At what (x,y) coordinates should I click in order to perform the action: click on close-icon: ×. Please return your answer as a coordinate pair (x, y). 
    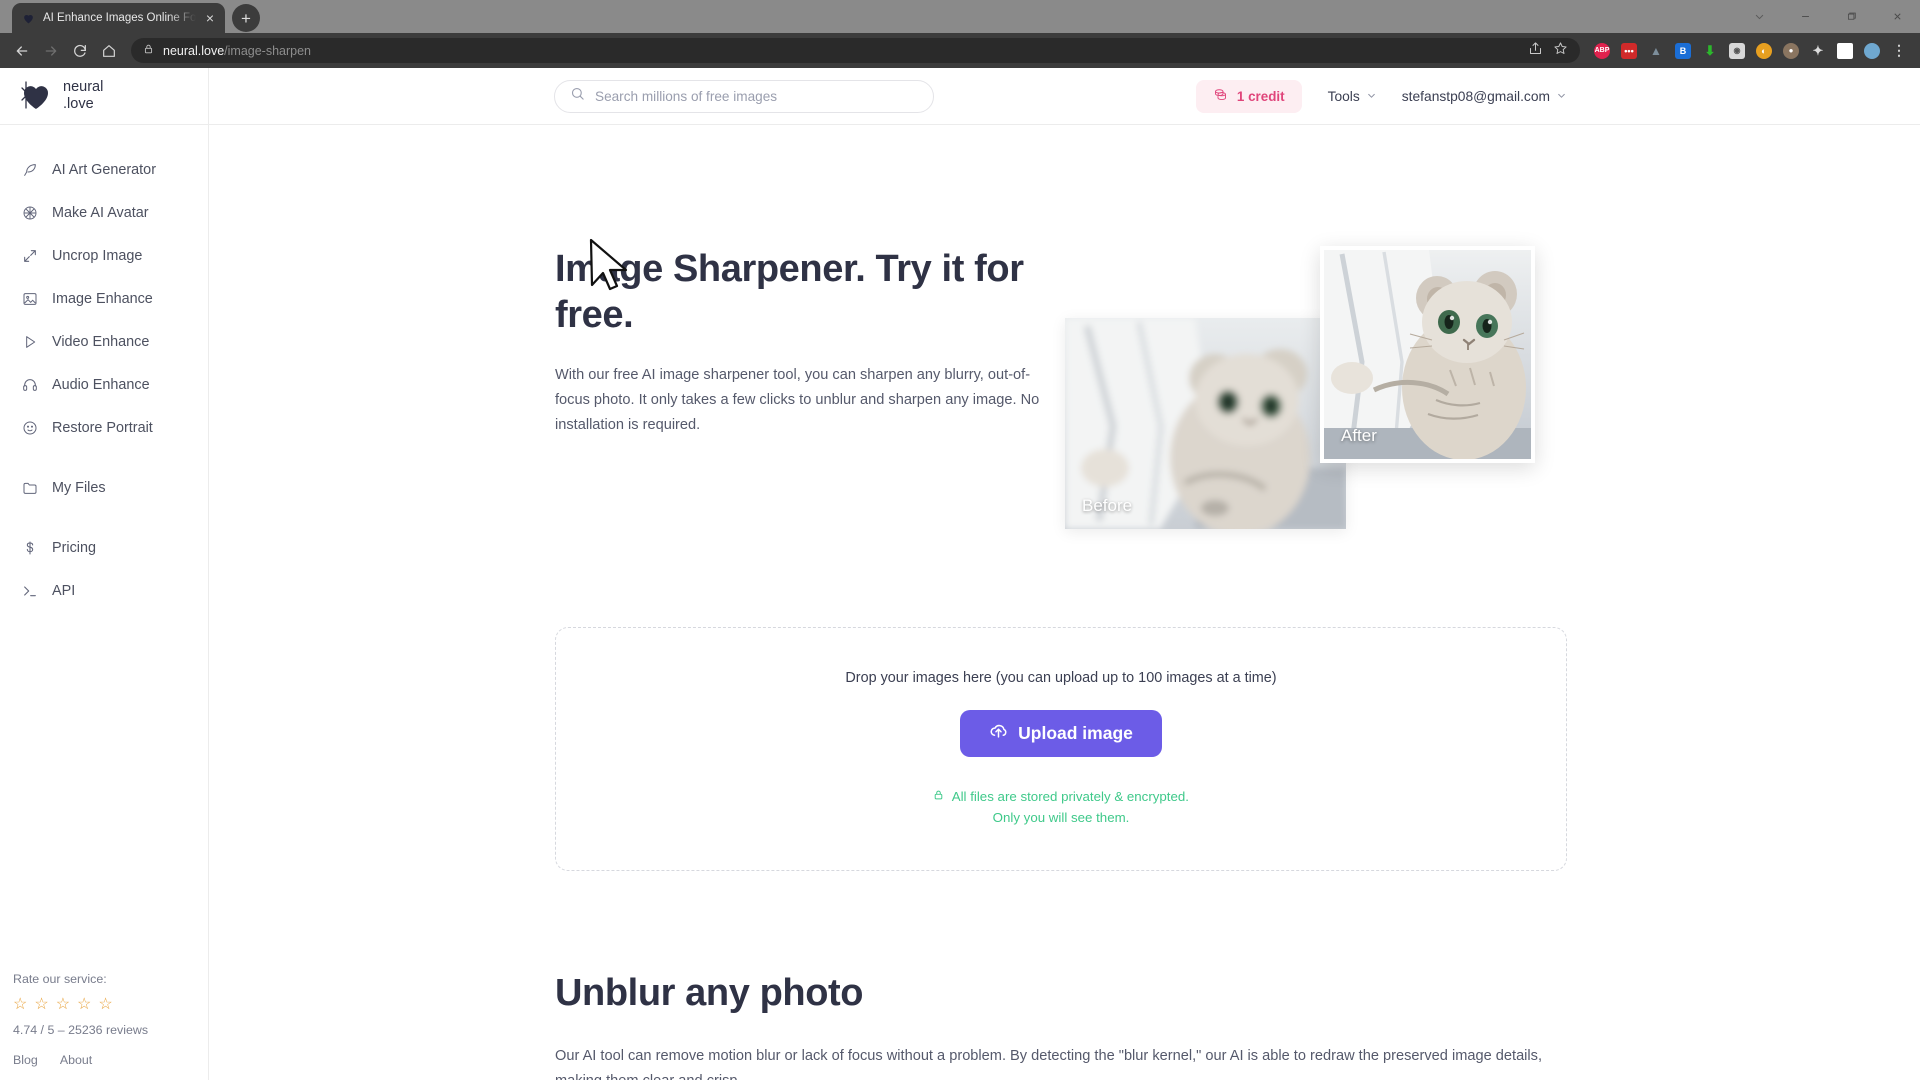
    Looking at the image, I should click on (210, 18).